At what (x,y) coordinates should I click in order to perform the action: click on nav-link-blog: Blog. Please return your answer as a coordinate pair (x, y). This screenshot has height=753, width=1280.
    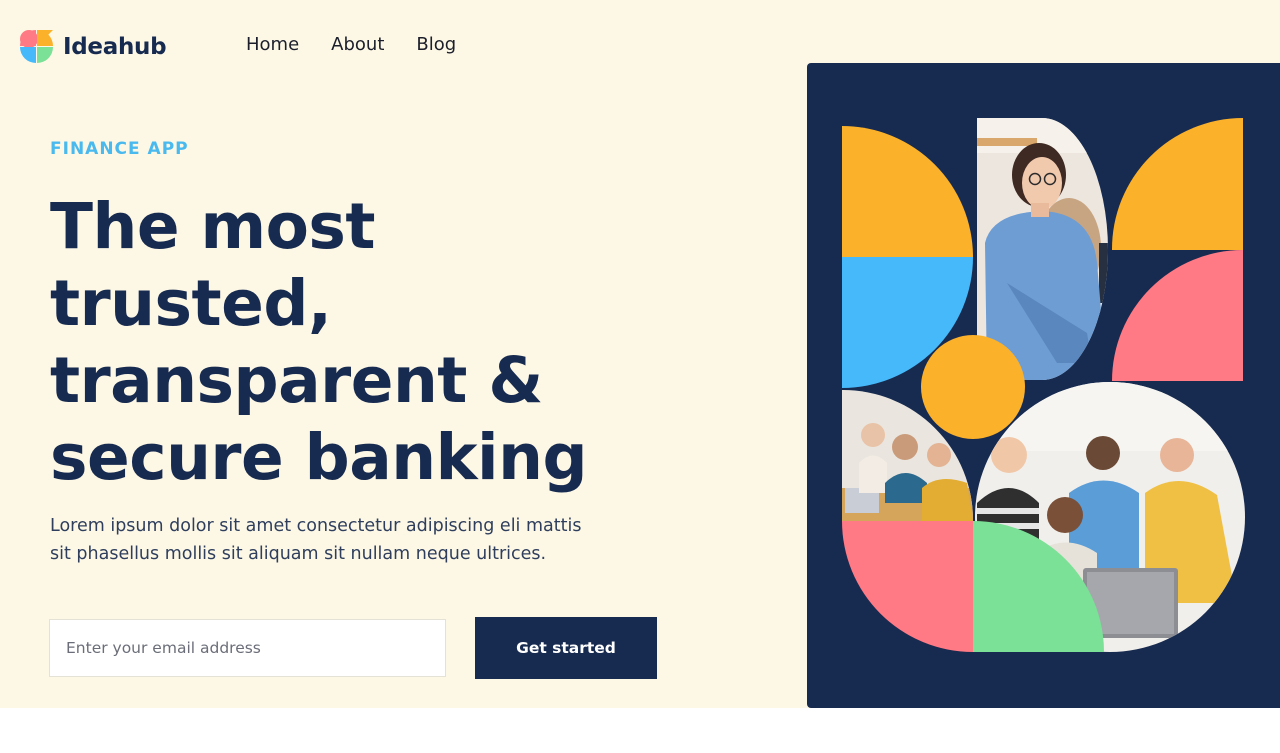
    Looking at the image, I should click on (436, 44).